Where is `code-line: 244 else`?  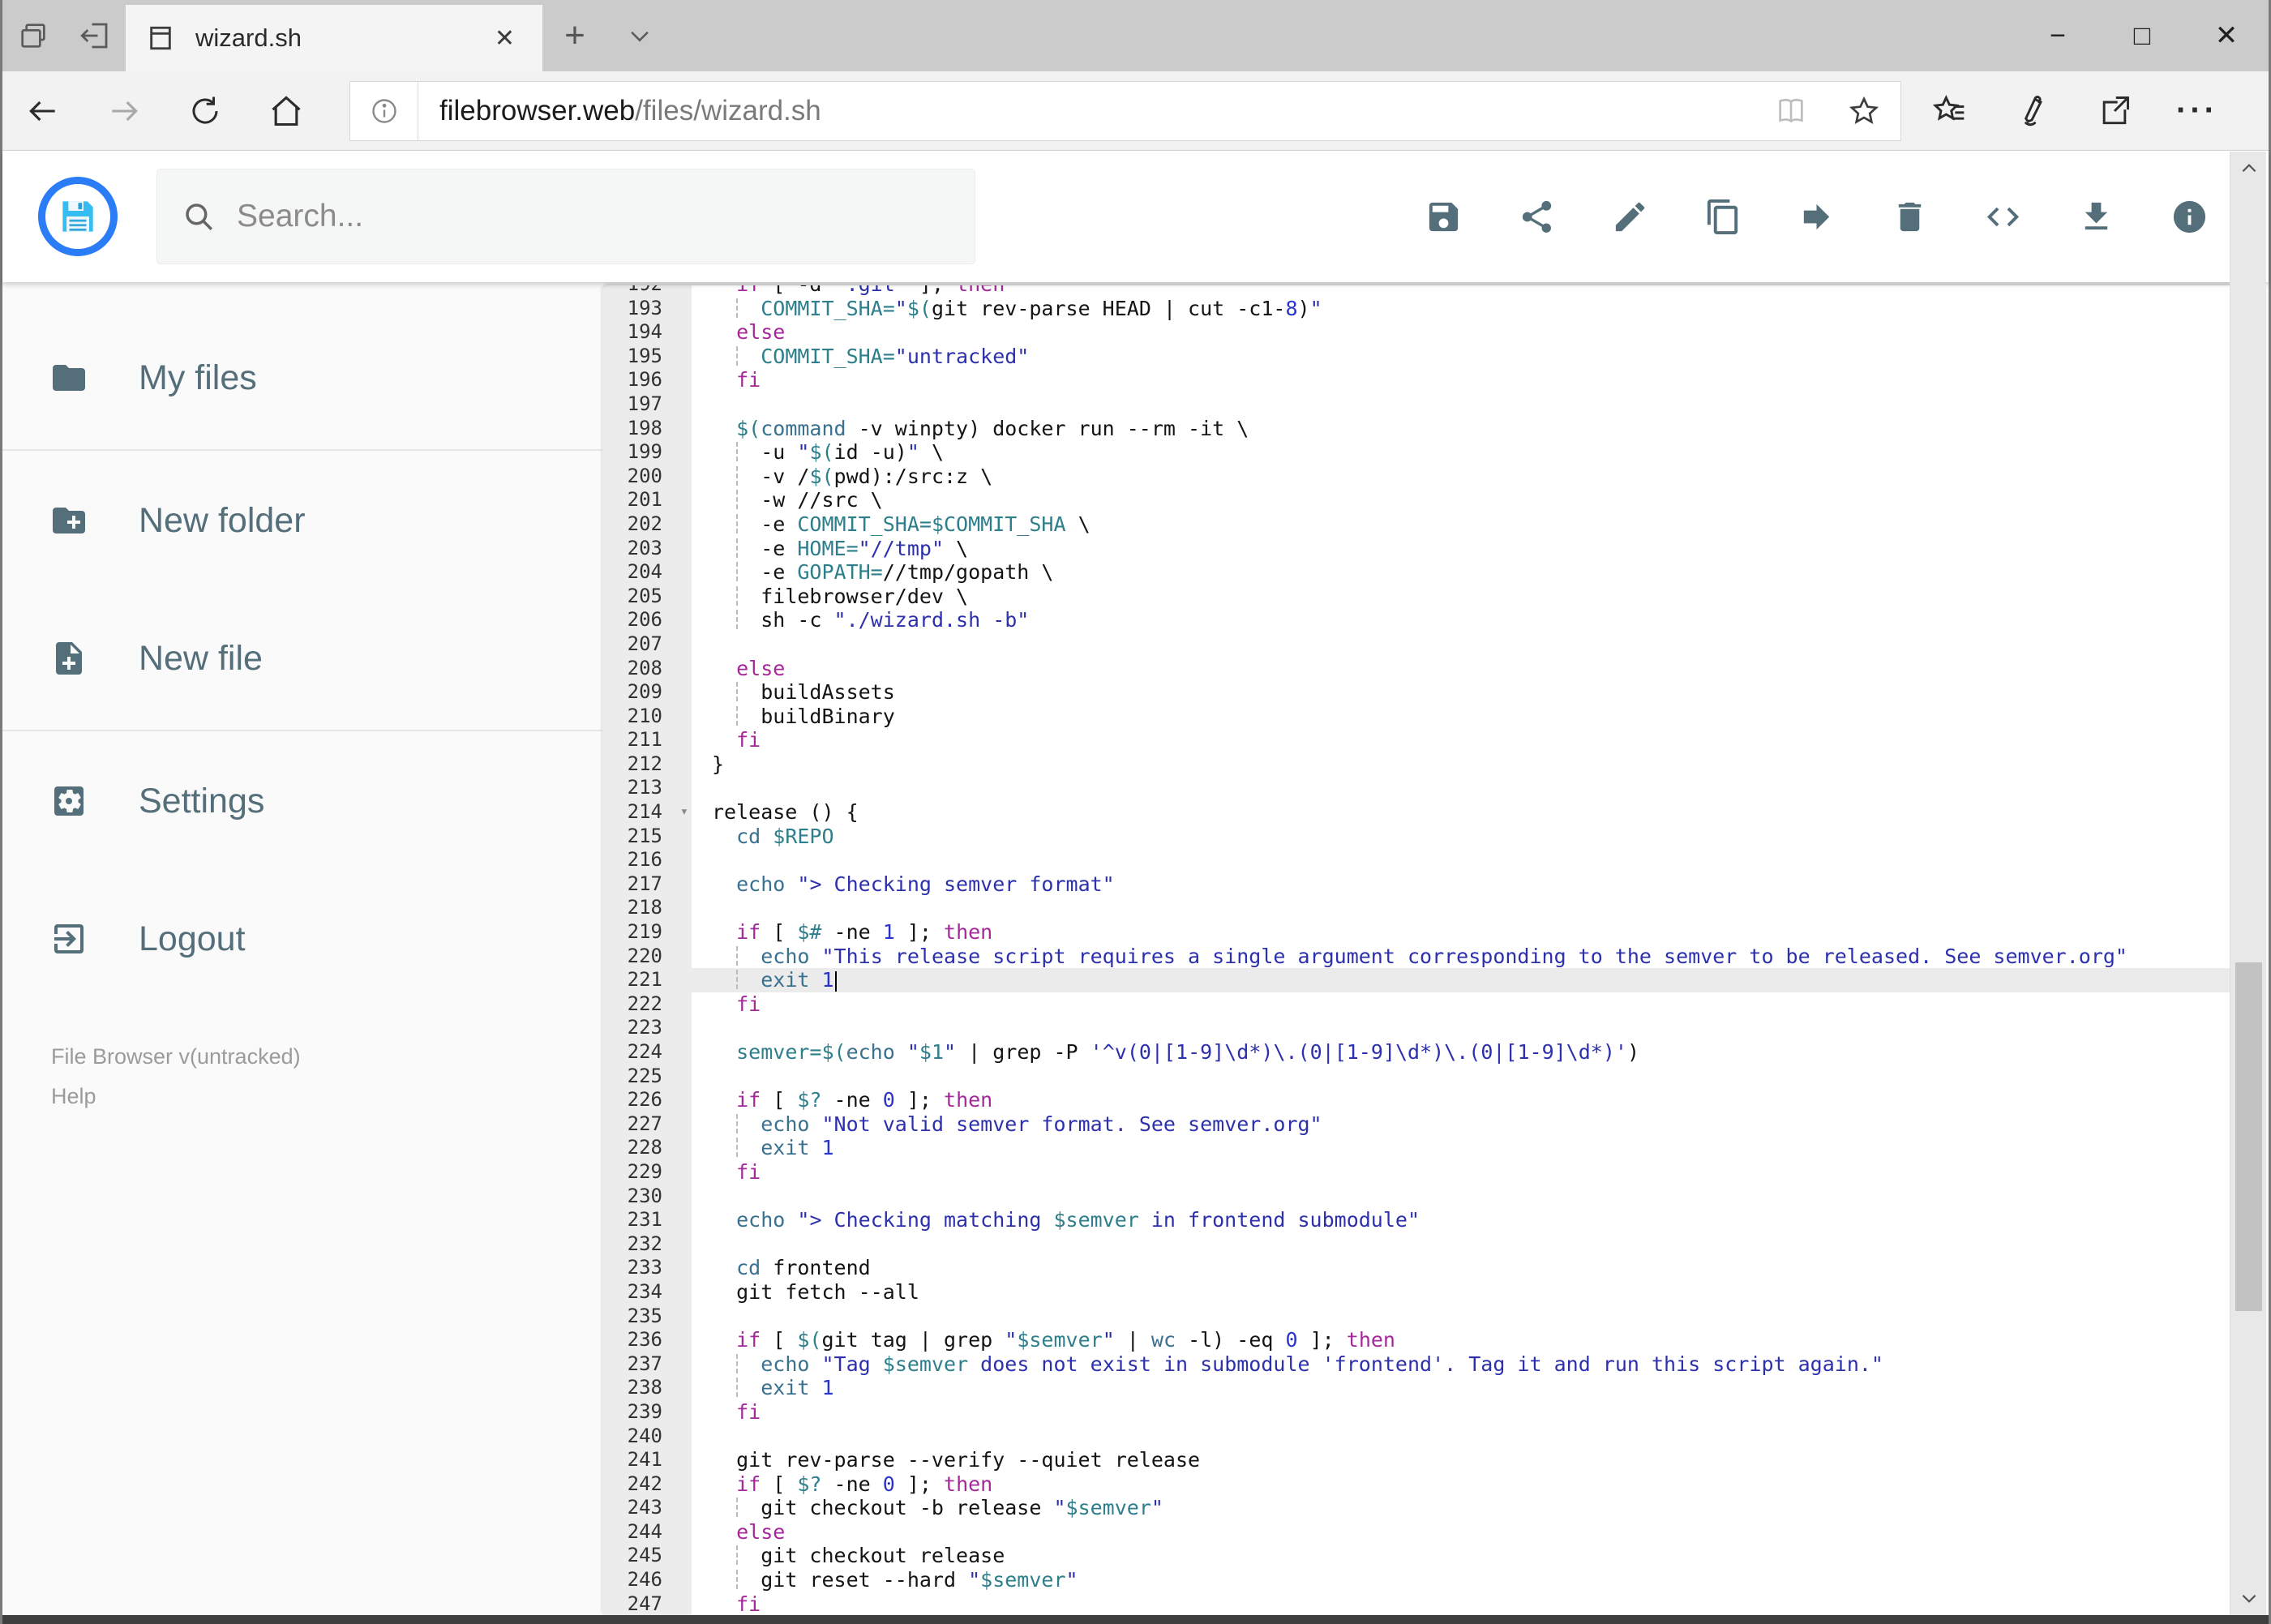 code-line: 244 else is located at coordinates (1417, 1532).